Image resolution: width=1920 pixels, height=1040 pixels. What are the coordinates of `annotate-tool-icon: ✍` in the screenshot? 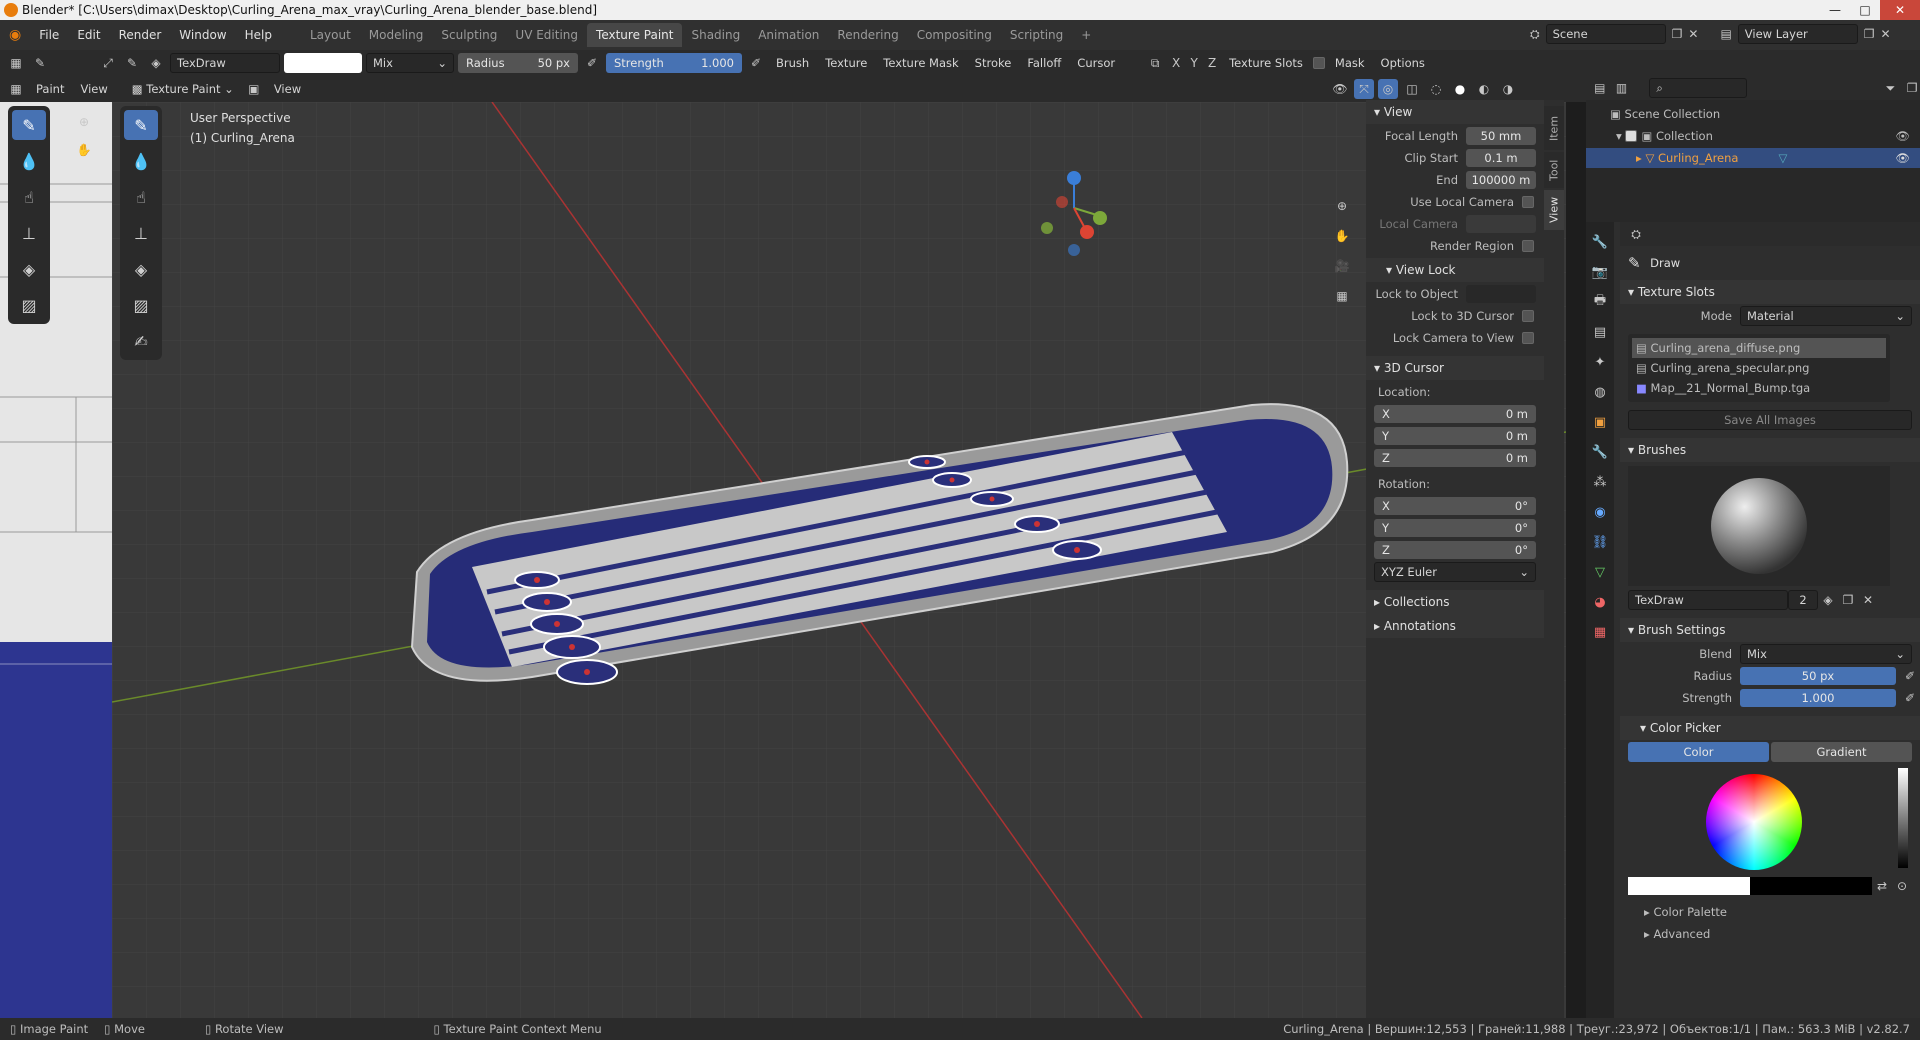 It's located at (141, 341).